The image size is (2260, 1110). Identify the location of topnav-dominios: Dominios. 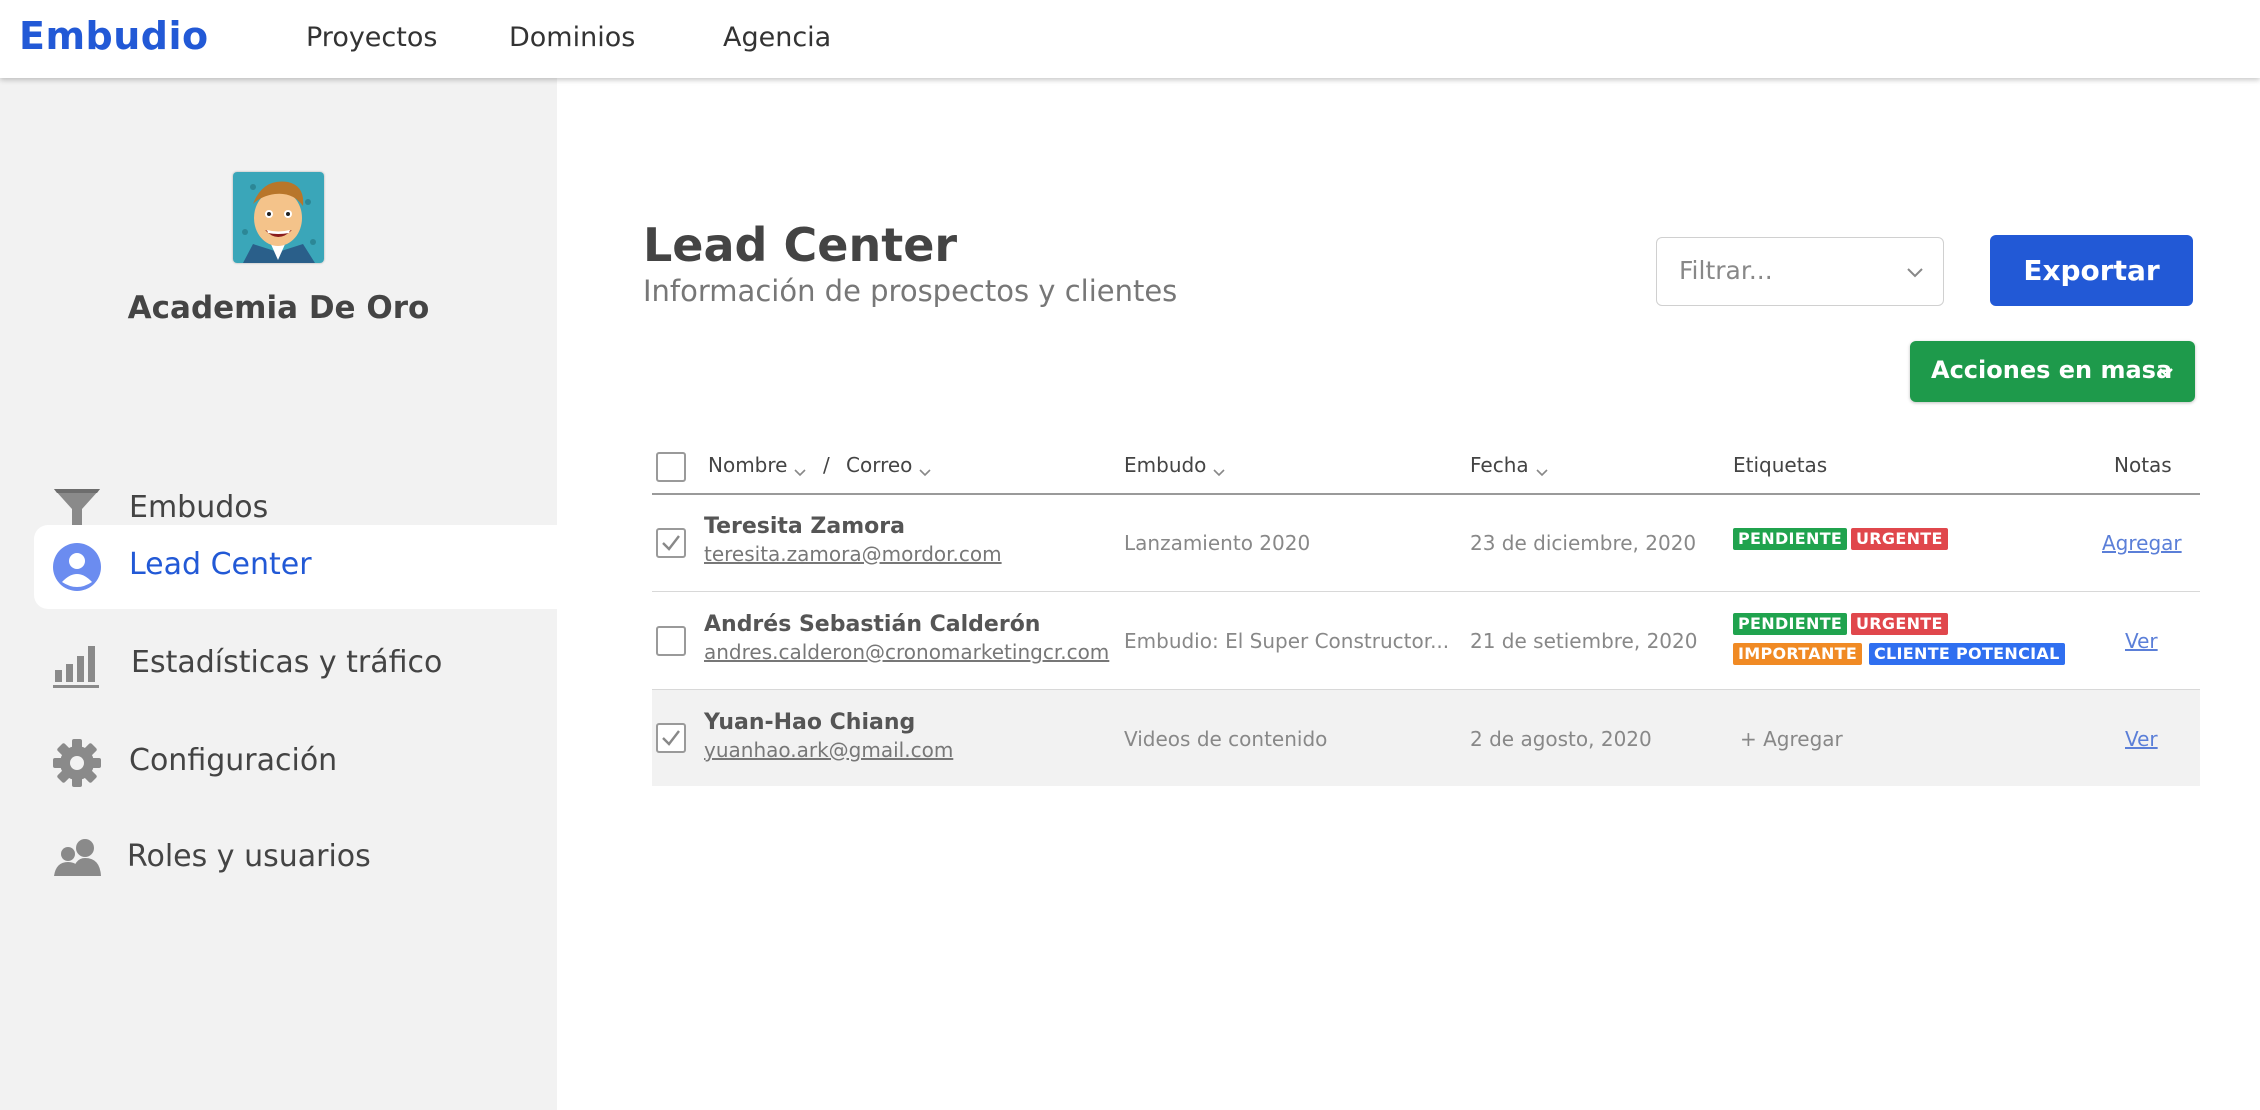
(572, 37).